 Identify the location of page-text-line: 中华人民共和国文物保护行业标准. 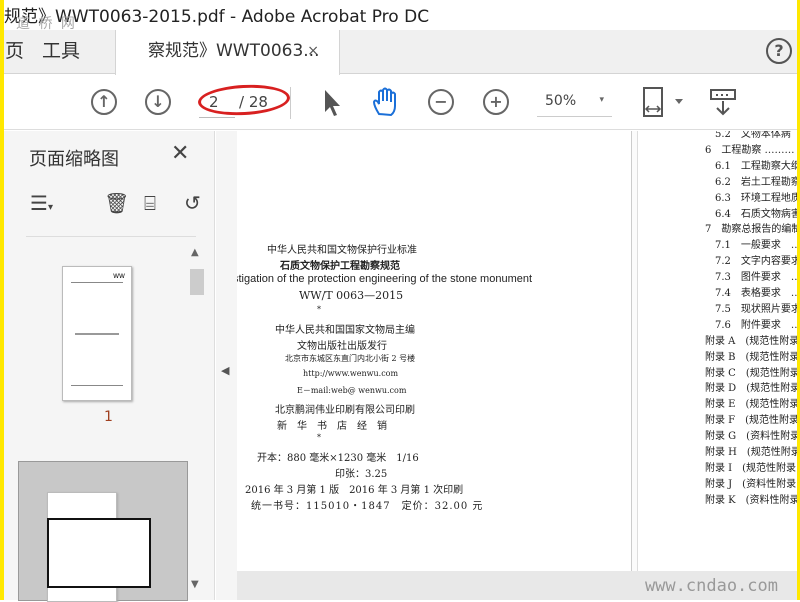
(342, 250).